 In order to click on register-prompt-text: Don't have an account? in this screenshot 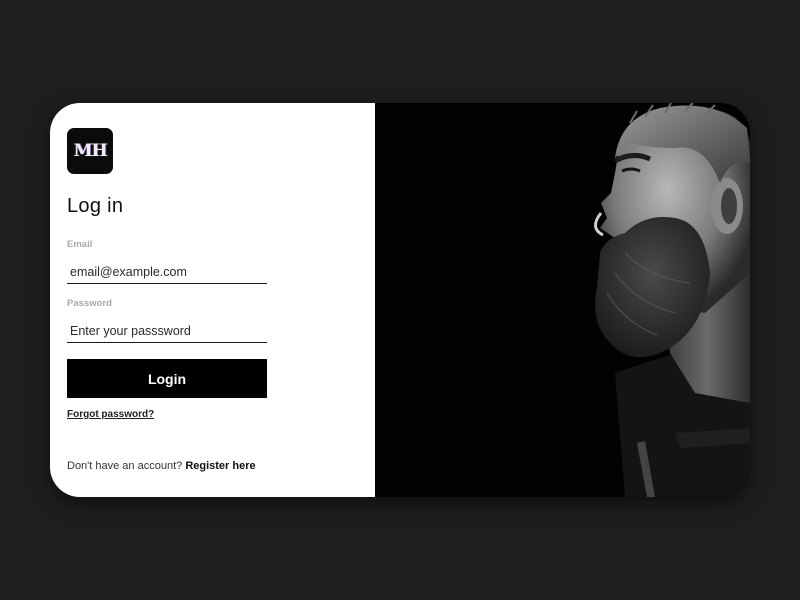, I will do `click(125, 466)`.